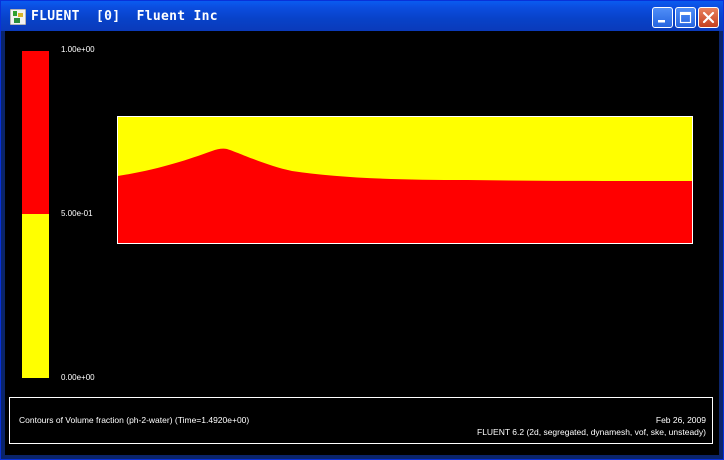  Describe the element at coordinates (661, 21) in the screenshot. I see `minimize-icon` at that location.